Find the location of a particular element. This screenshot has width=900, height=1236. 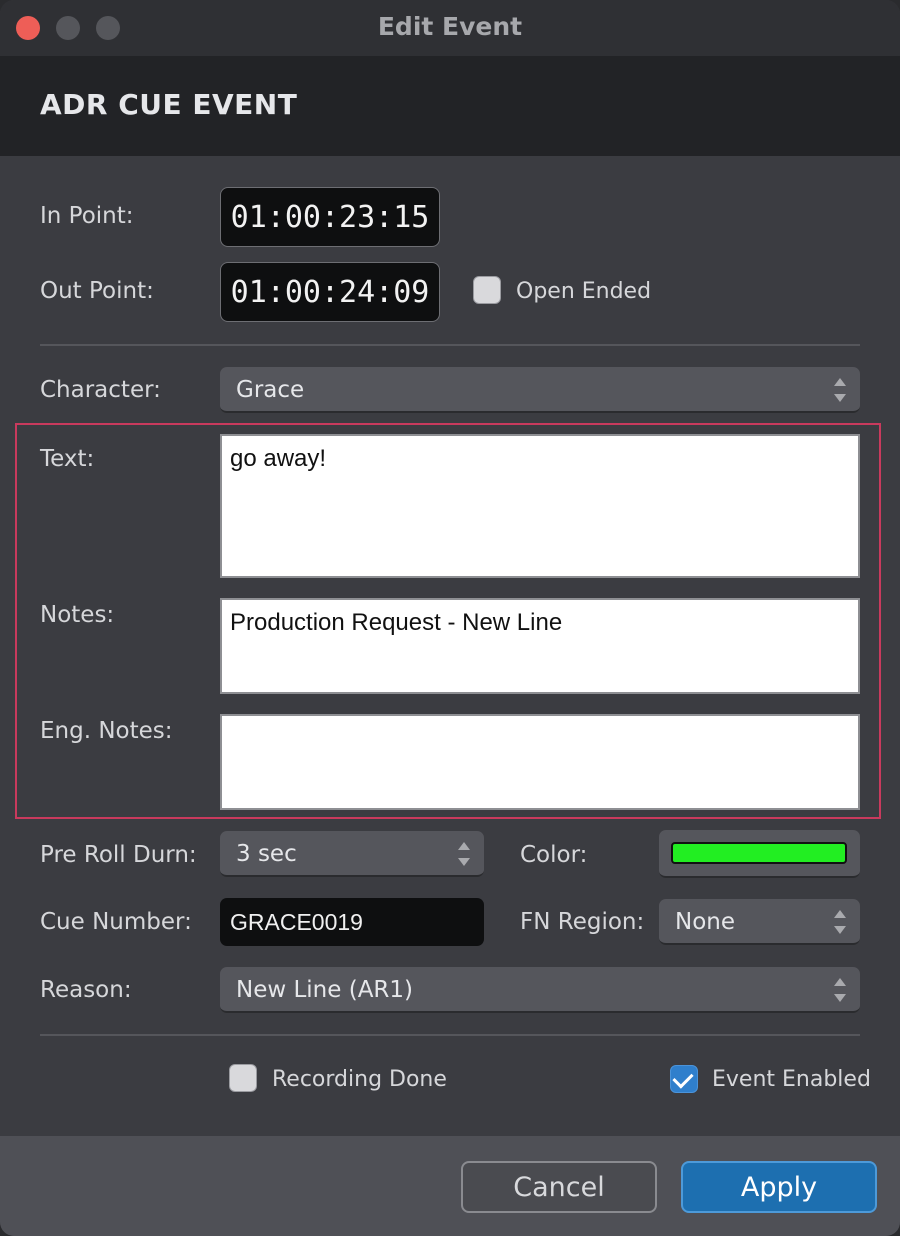

event-enabled-checkbox is located at coordinates (684, 1079).